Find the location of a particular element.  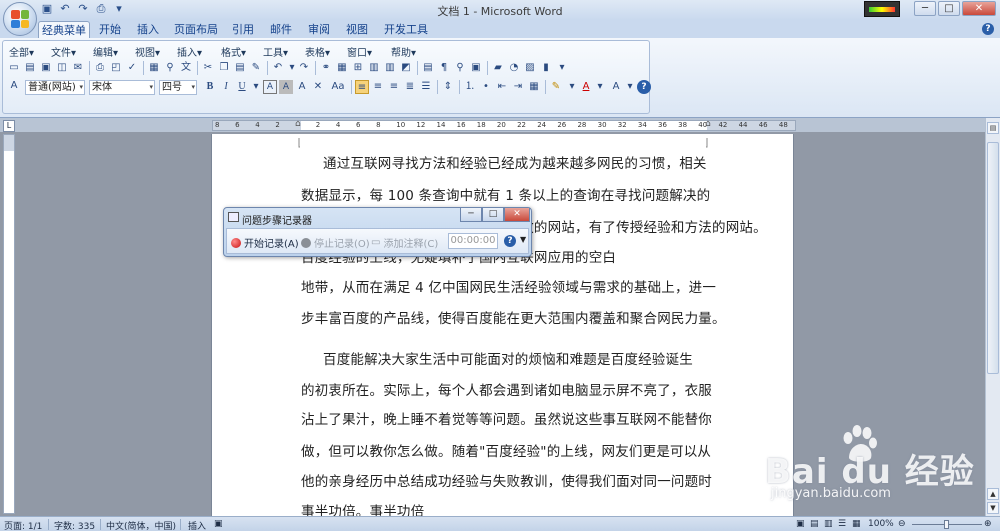

tab-insert: 插入 is located at coordinates (148, 29).